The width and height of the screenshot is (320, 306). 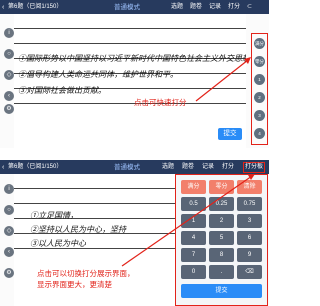 What do you see at coordinates (259, 43) in the screenshot?
I see `quick-score-full: 满分` at bounding box center [259, 43].